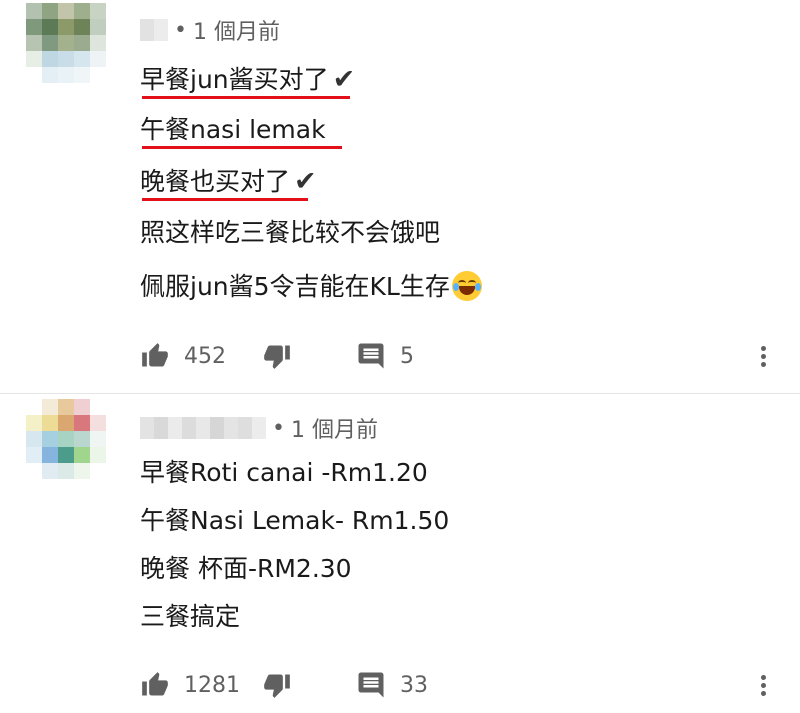  I want to click on comment-text: 早餐Roti canai -Rm1.20, so click(284, 472).